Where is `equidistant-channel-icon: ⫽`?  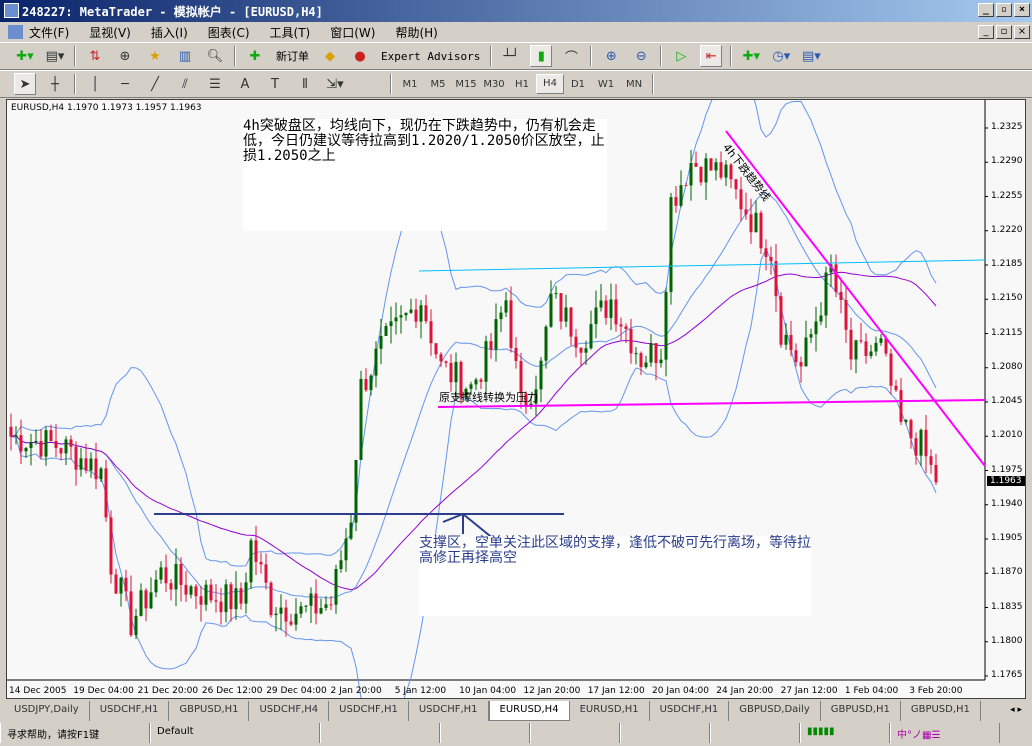
equidistant-channel-icon: ⫽ is located at coordinates (185, 84).